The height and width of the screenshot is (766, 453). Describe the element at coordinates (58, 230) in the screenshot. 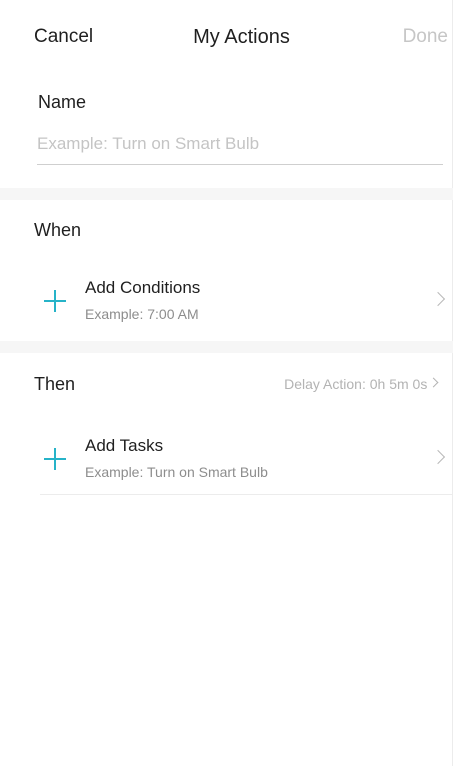

I see `when-section-title: When` at that location.